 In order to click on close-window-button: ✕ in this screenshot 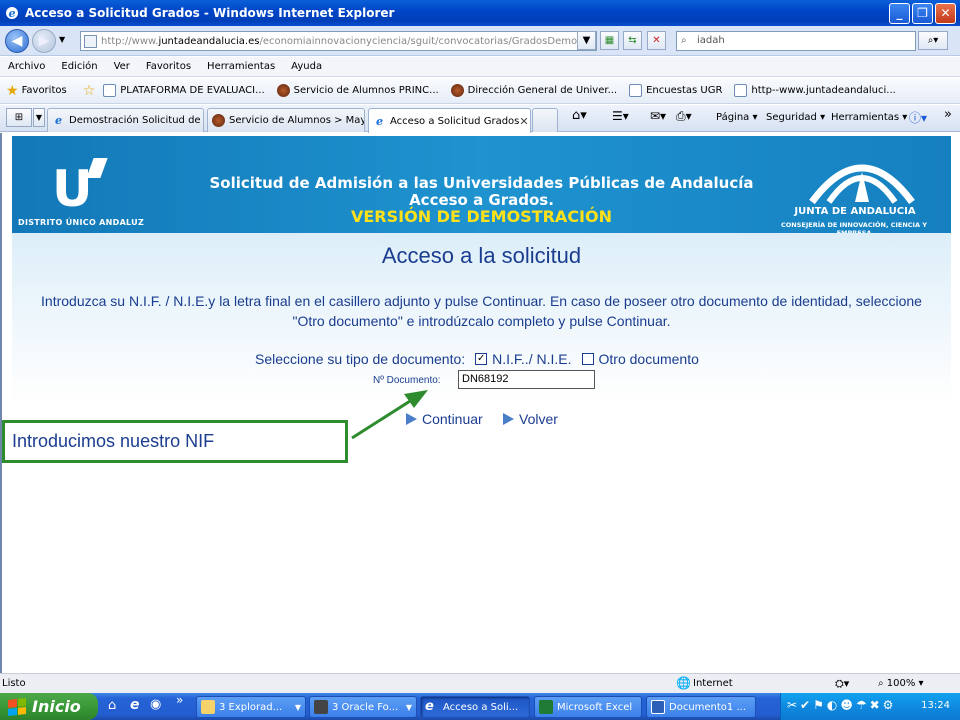, I will do `click(945, 13)`.